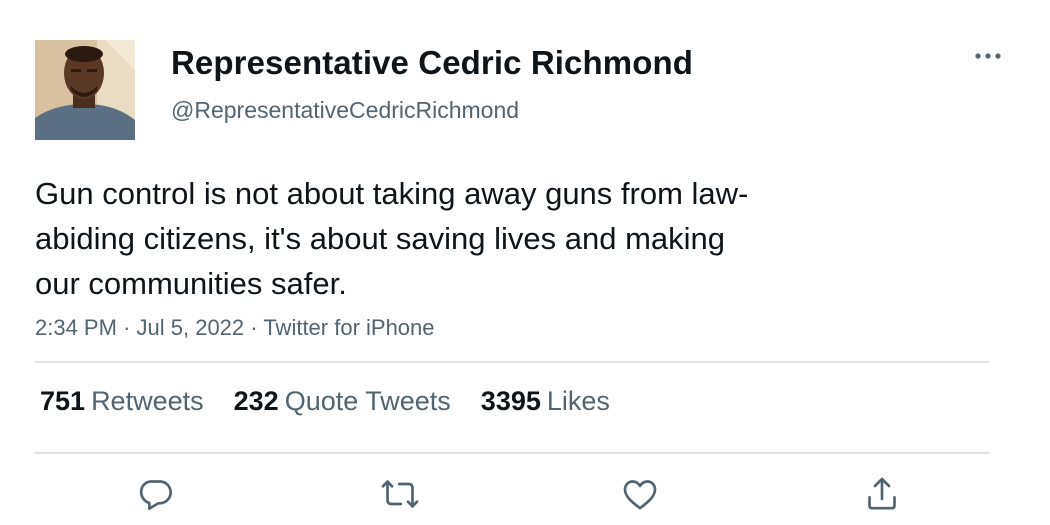 This screenshot has width=1050, height=525. Describe the element at coordinates (348, 327) in the screenshot. I see `tweet-source: Twitter for iPhone` at that location.